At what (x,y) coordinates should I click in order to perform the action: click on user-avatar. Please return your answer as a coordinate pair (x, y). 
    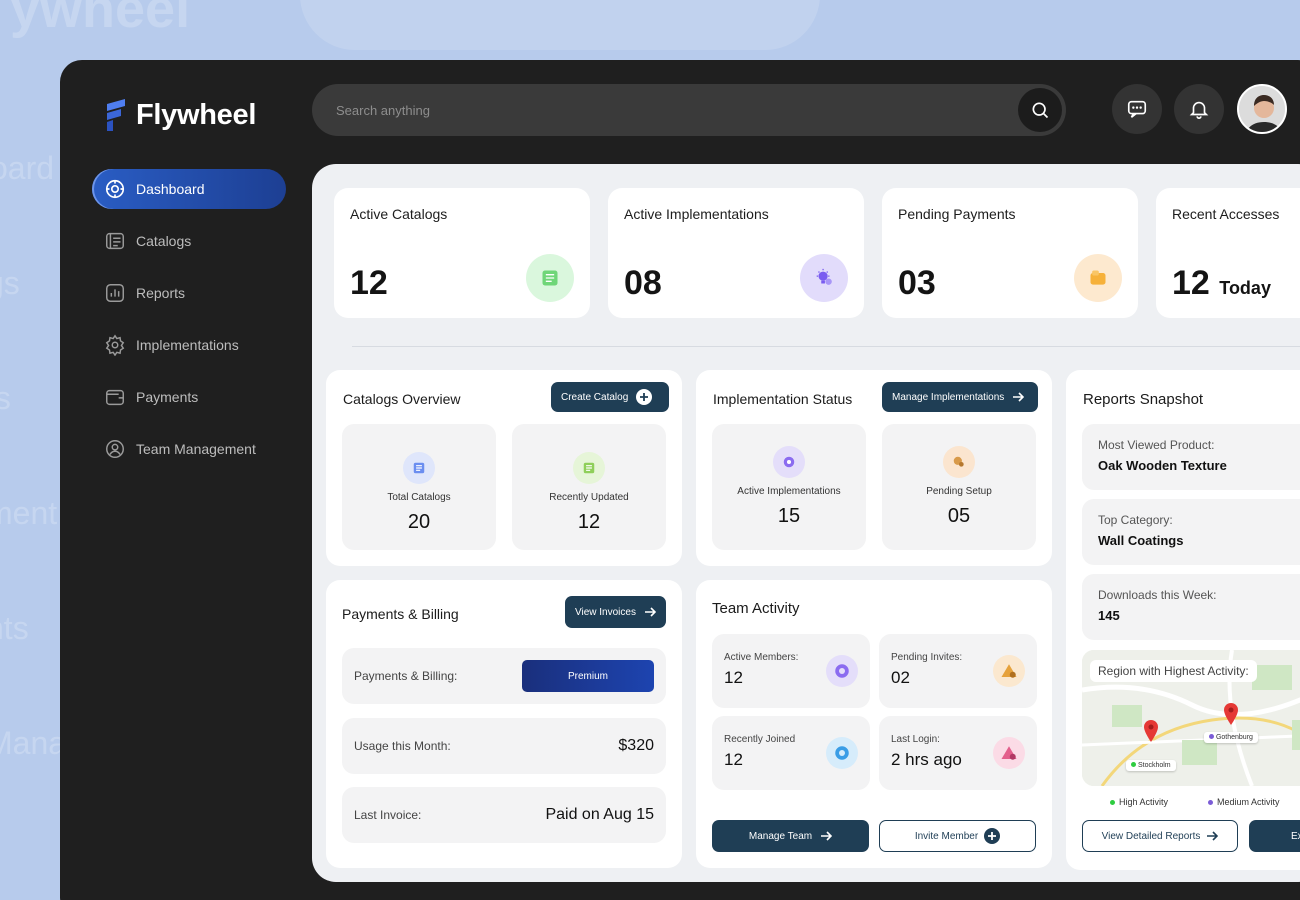
    Looking at the image, I should click on (1262, 109).